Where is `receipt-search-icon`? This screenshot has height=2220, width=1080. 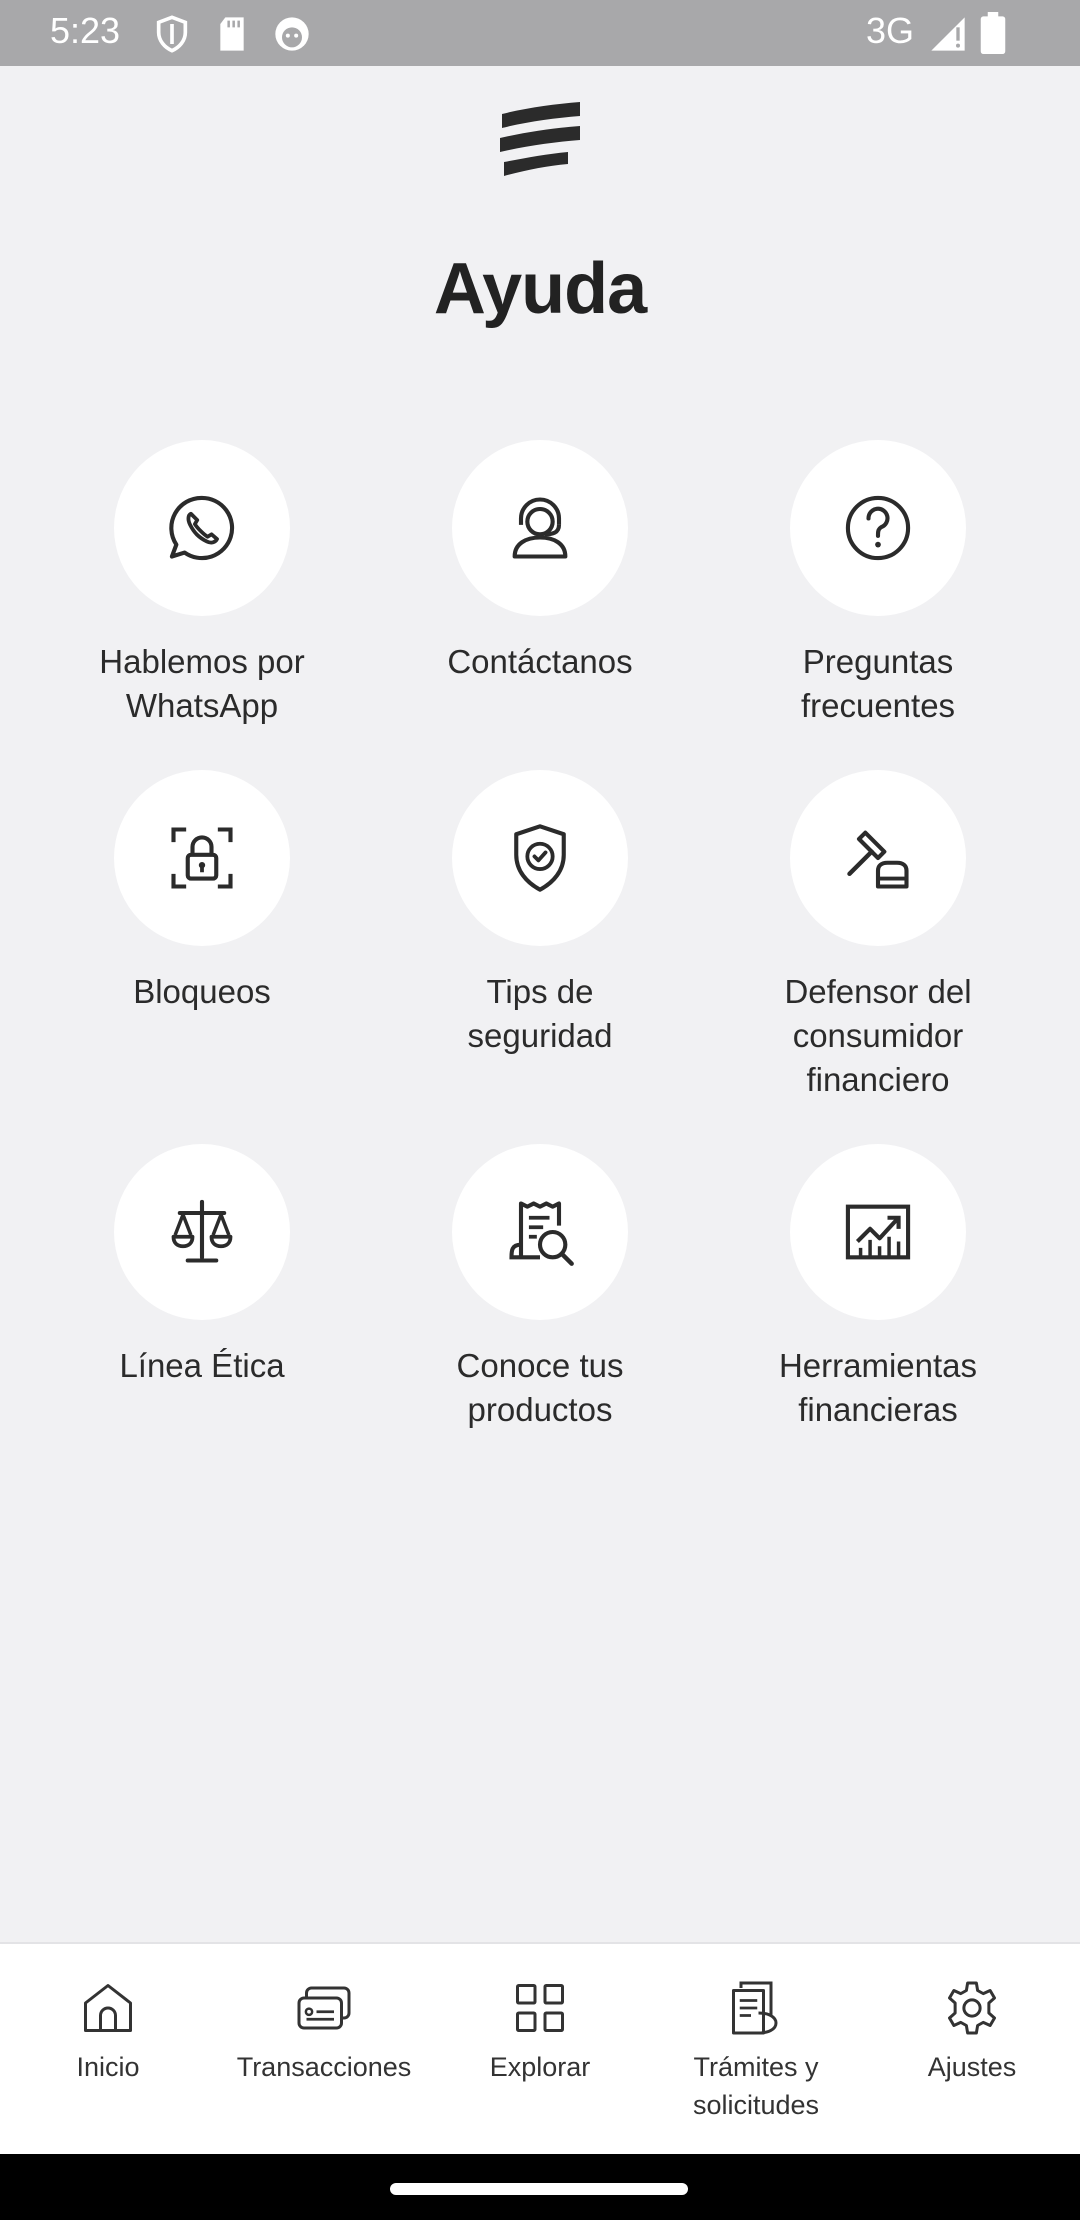
receipt-search-icon is located at coordinates (541, 1233).